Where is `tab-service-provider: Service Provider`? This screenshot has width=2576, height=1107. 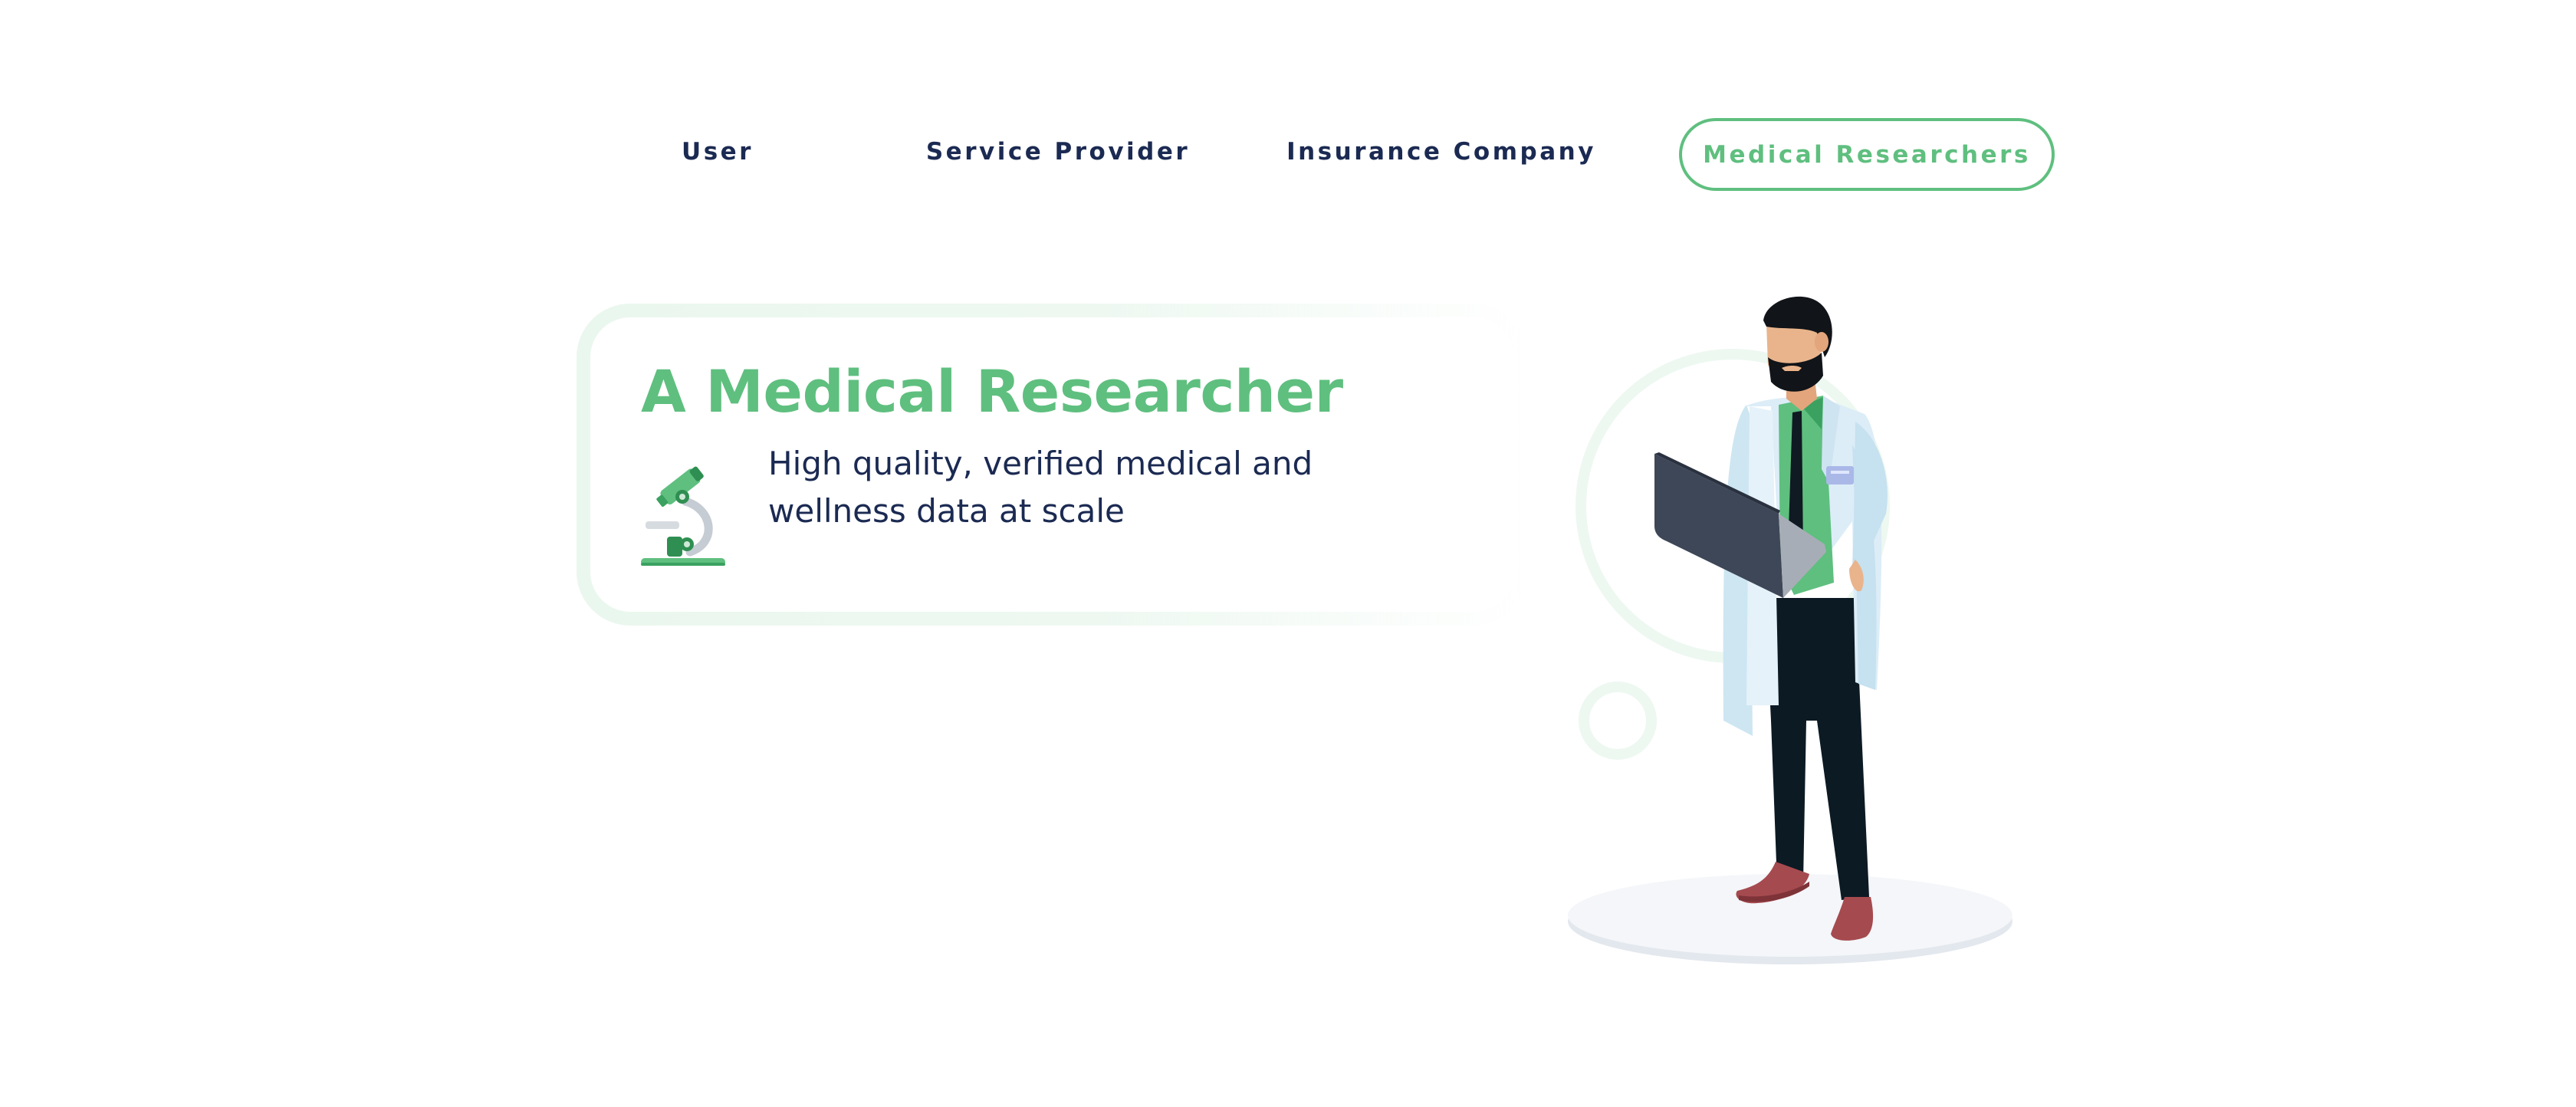
tab-service-provider: Service Provider is located at coordinates (1058, 151).